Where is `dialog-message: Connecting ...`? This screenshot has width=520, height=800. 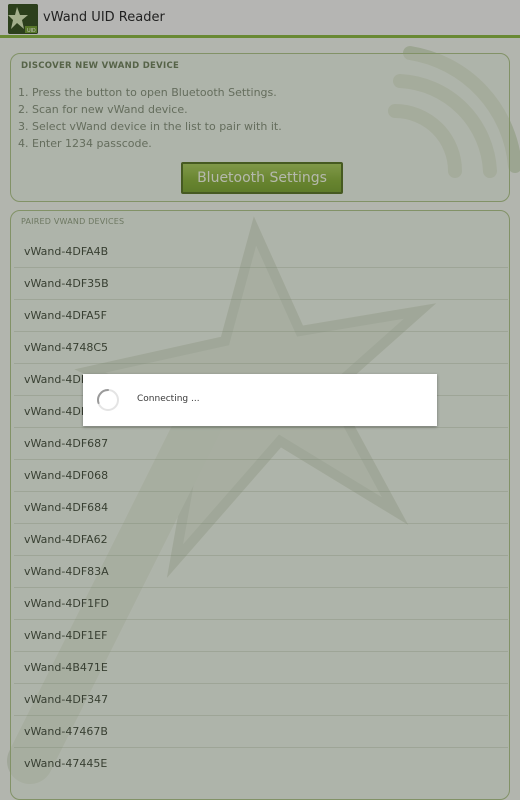
dialog-message: Connecting ... is located at coordinates (168, 399).